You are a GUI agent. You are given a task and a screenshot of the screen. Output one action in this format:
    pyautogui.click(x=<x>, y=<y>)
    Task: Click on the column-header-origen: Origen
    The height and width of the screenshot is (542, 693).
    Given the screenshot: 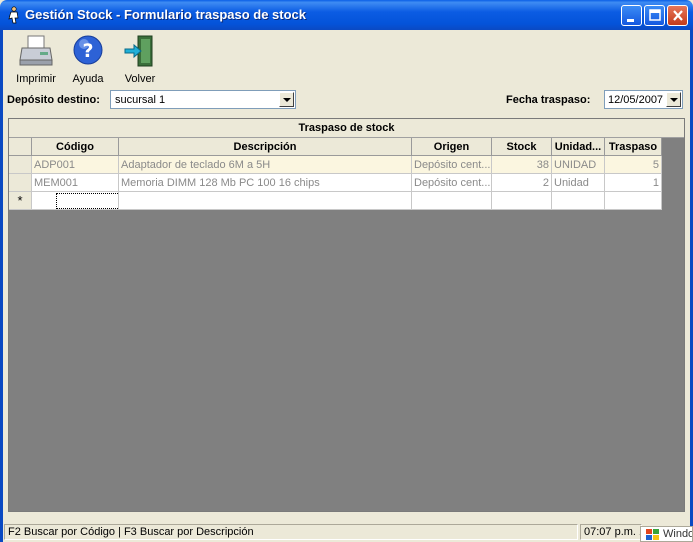 What is the action you would take?
    pyautogui.click(x=452, y=147)
    